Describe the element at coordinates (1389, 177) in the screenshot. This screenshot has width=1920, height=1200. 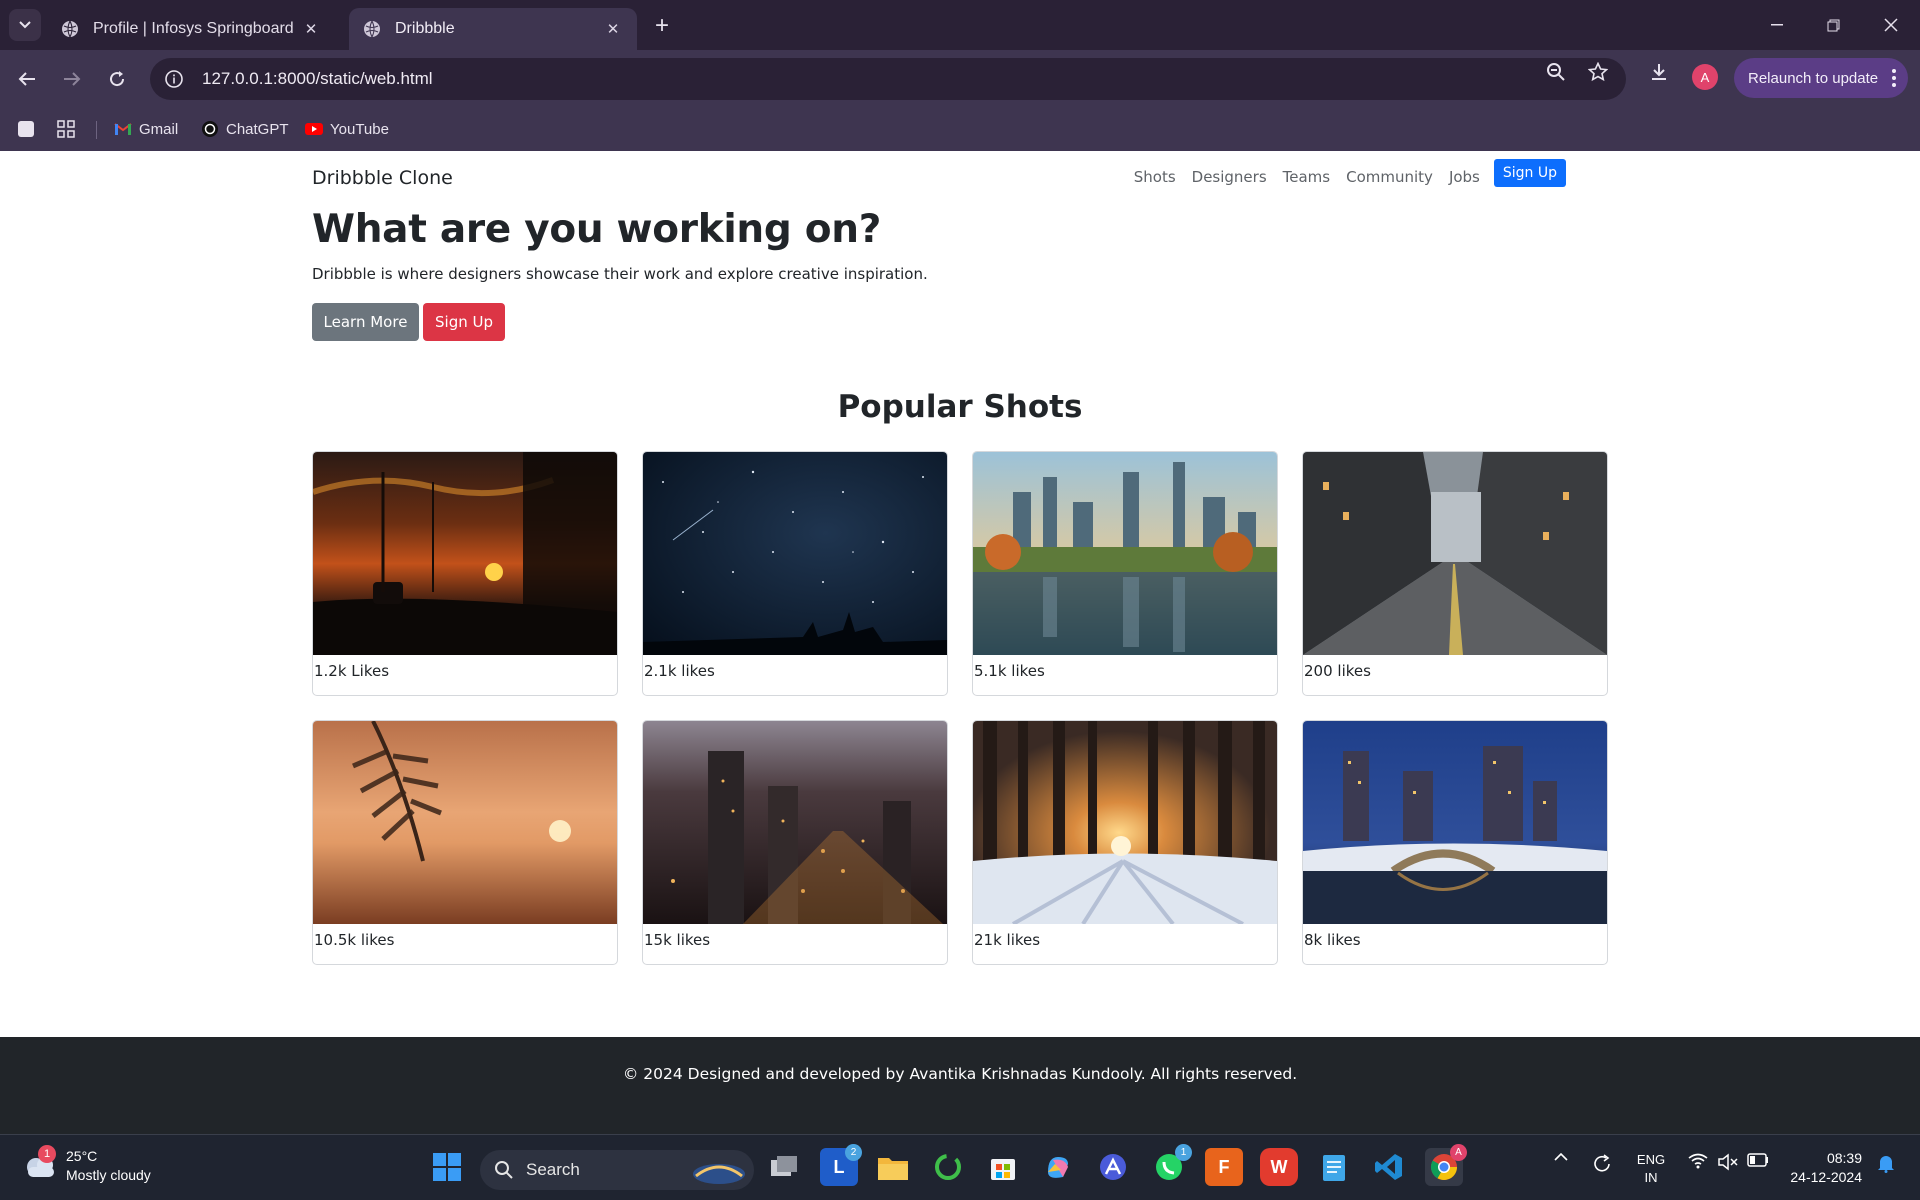
I see `nav-community: Community` at that location.